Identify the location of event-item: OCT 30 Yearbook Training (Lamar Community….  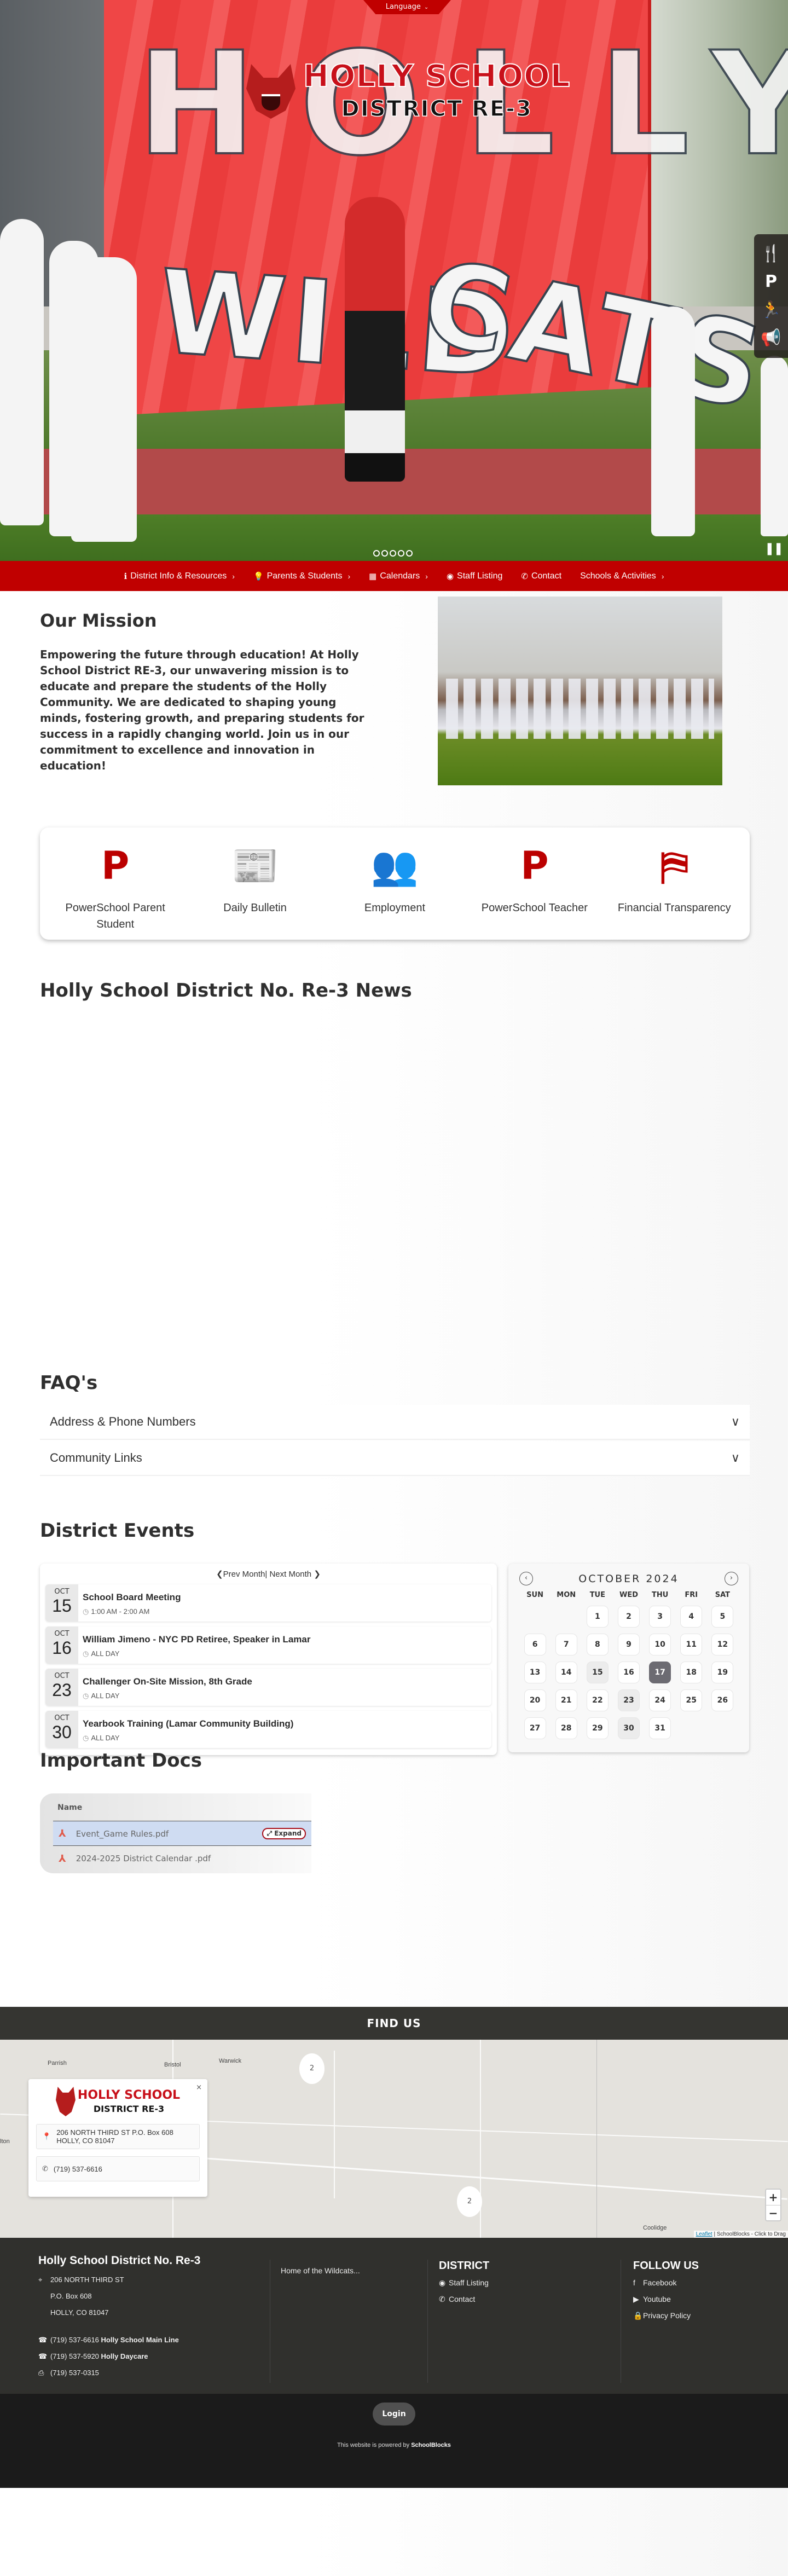
(268, 1729).